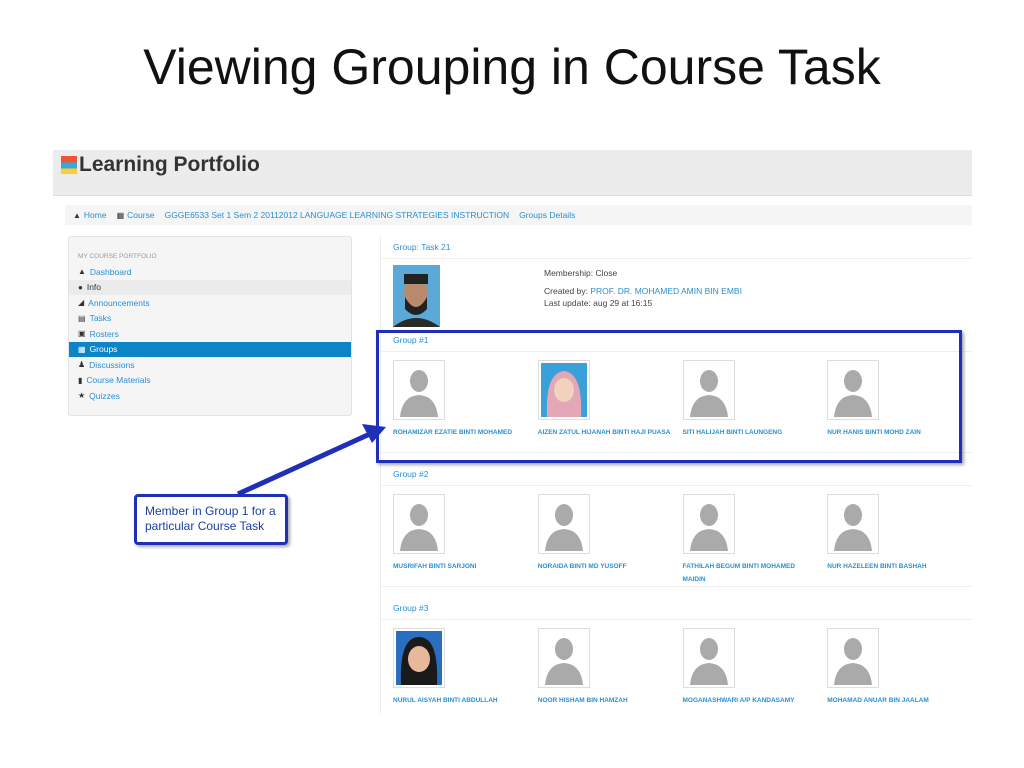  Describe the element at coordinates (676, 608) in the screenshot. I see `group-title: Group #3` at that location.